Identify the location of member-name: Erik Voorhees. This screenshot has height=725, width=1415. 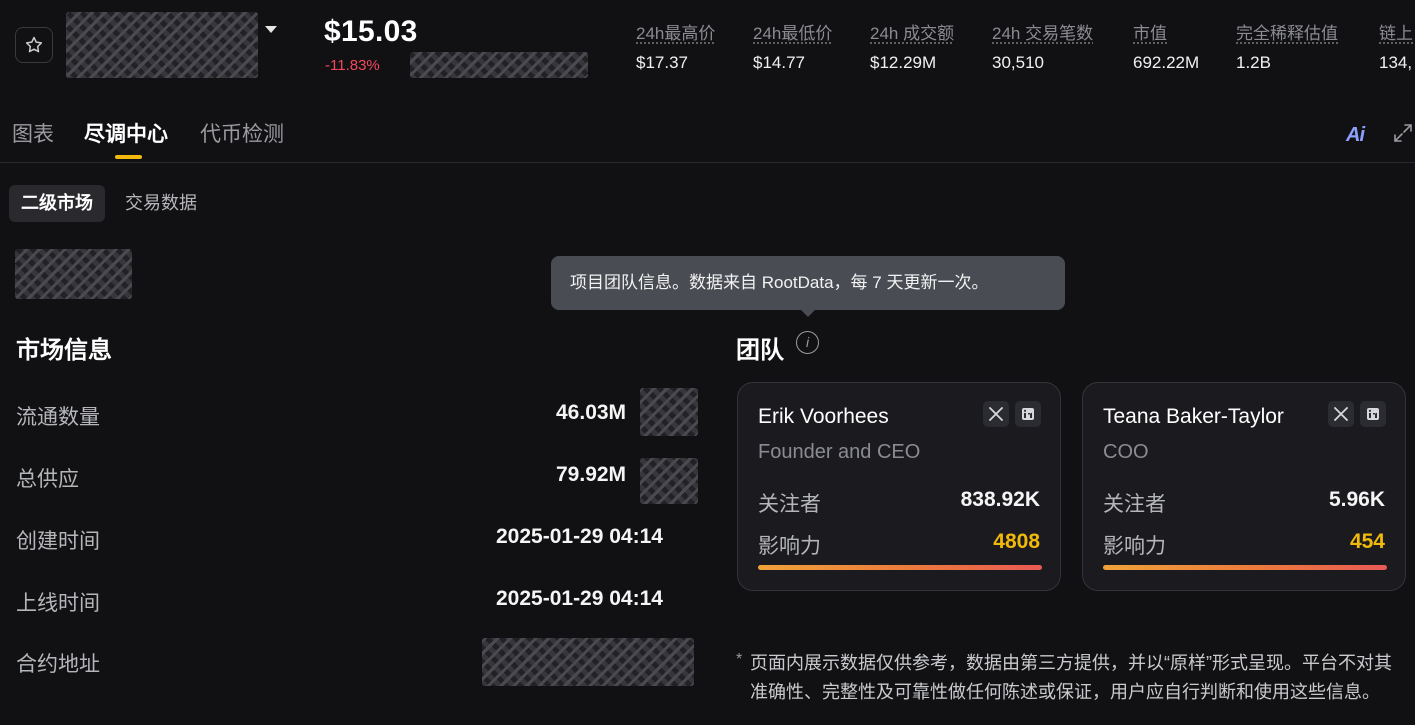
(823, 416).